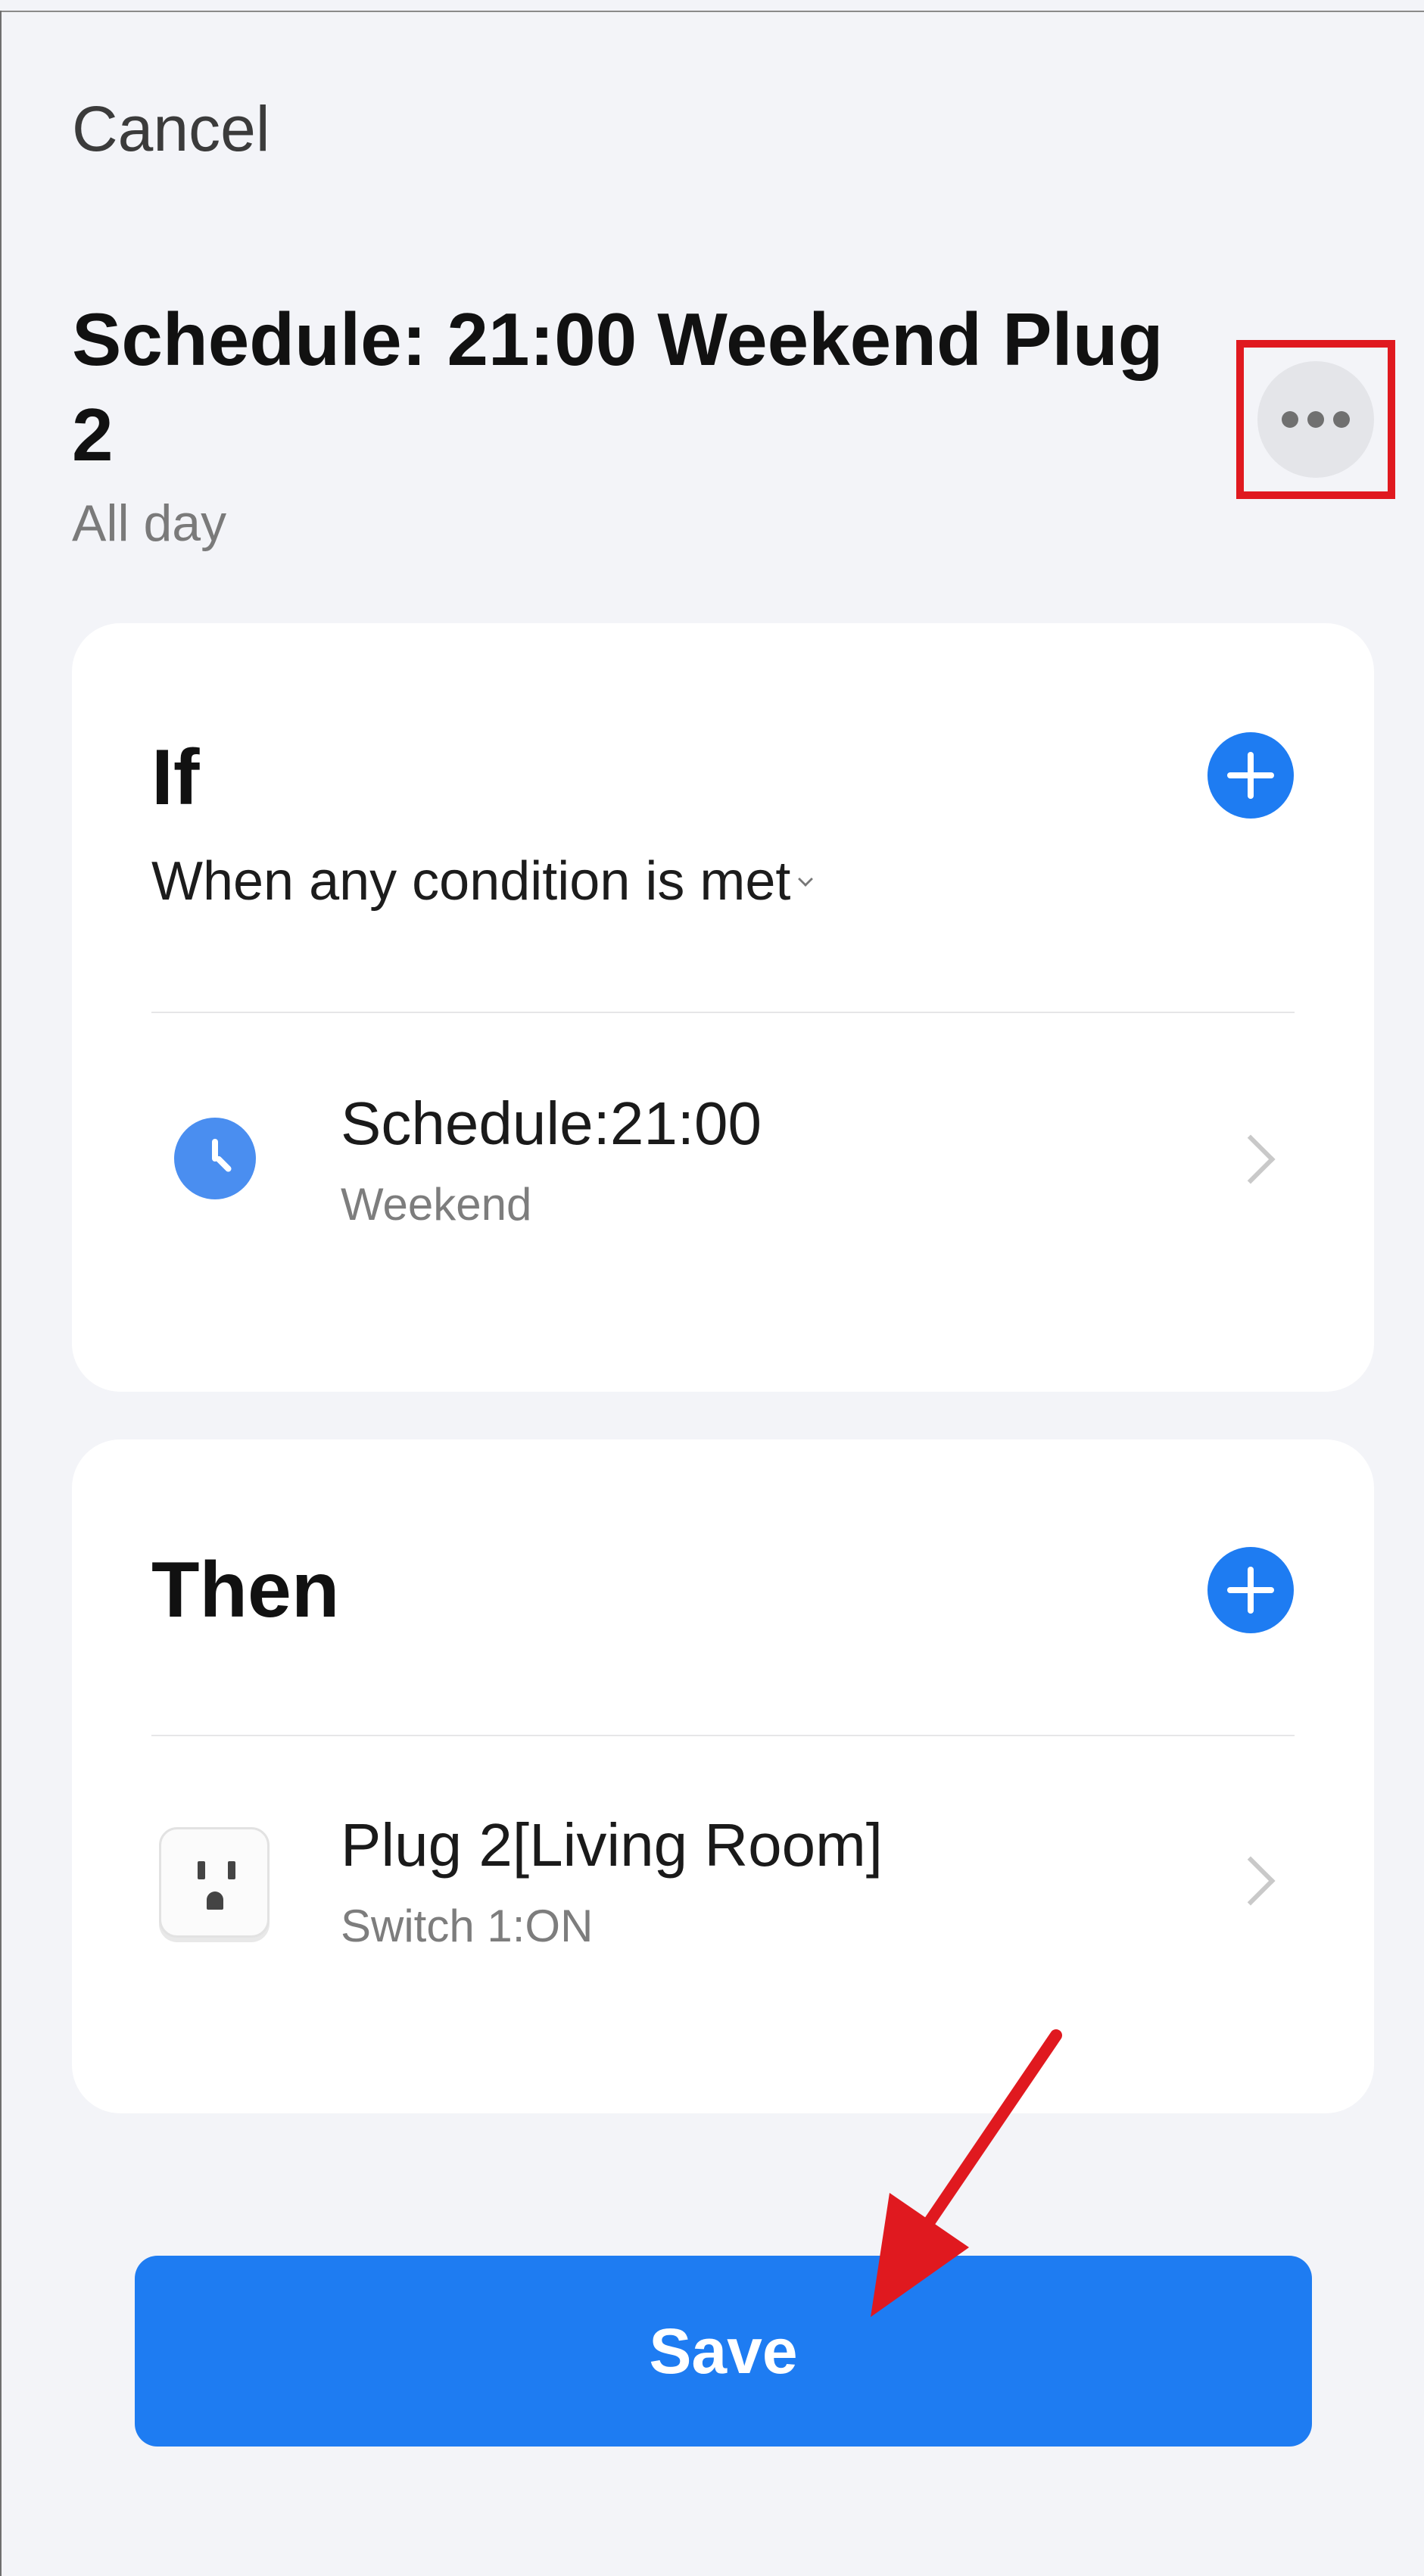 The image size is (1424, 2576). I want to click on annotation-arrow, so click(966, 2173).